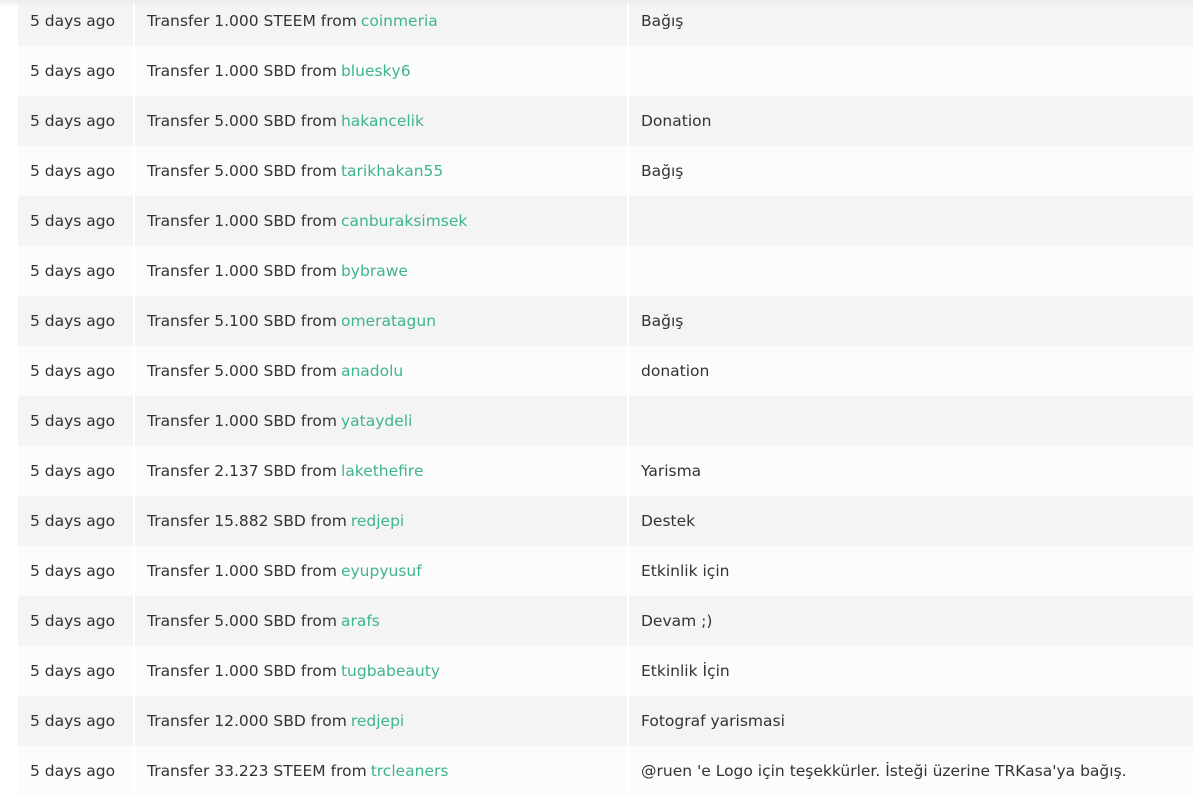 This screenshot has width=1193, height=796. Describe the element at coordinates (247, 721) in the screenshot. I see `operation-text: Transfer 12.000 SBD from` at that location.